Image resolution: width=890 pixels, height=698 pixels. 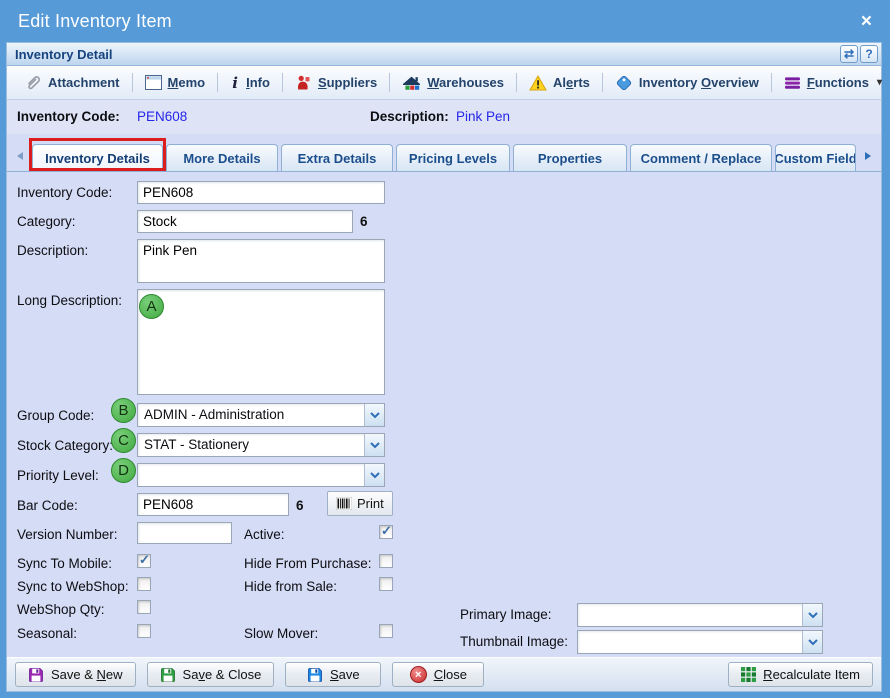 What do you see at coordinates (386, 584) in the screenshot?
I see `hide-from-sale-checkbox` at bounding box center [386, 584].